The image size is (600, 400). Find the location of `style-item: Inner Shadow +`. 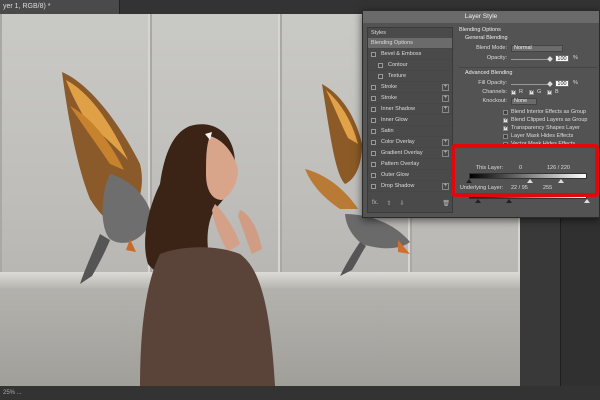

style-item: Inner Shadow + is located at coordinates (410, 109).